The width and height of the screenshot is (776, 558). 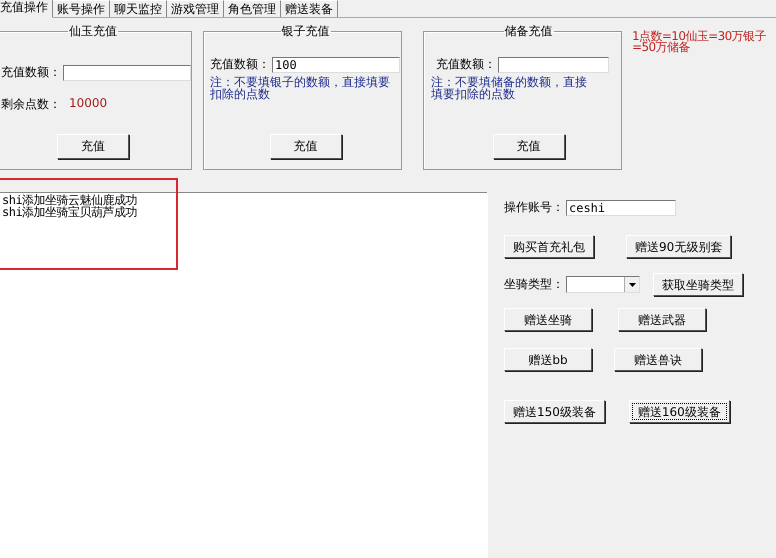 What do you see at coordinates (69, 205) in the screenshot?
I see `log-text: shi添加坐骑云魅仙鹿成功 shi添加坐骑宝贝葫芦成功` at bounding box center [69, 205].